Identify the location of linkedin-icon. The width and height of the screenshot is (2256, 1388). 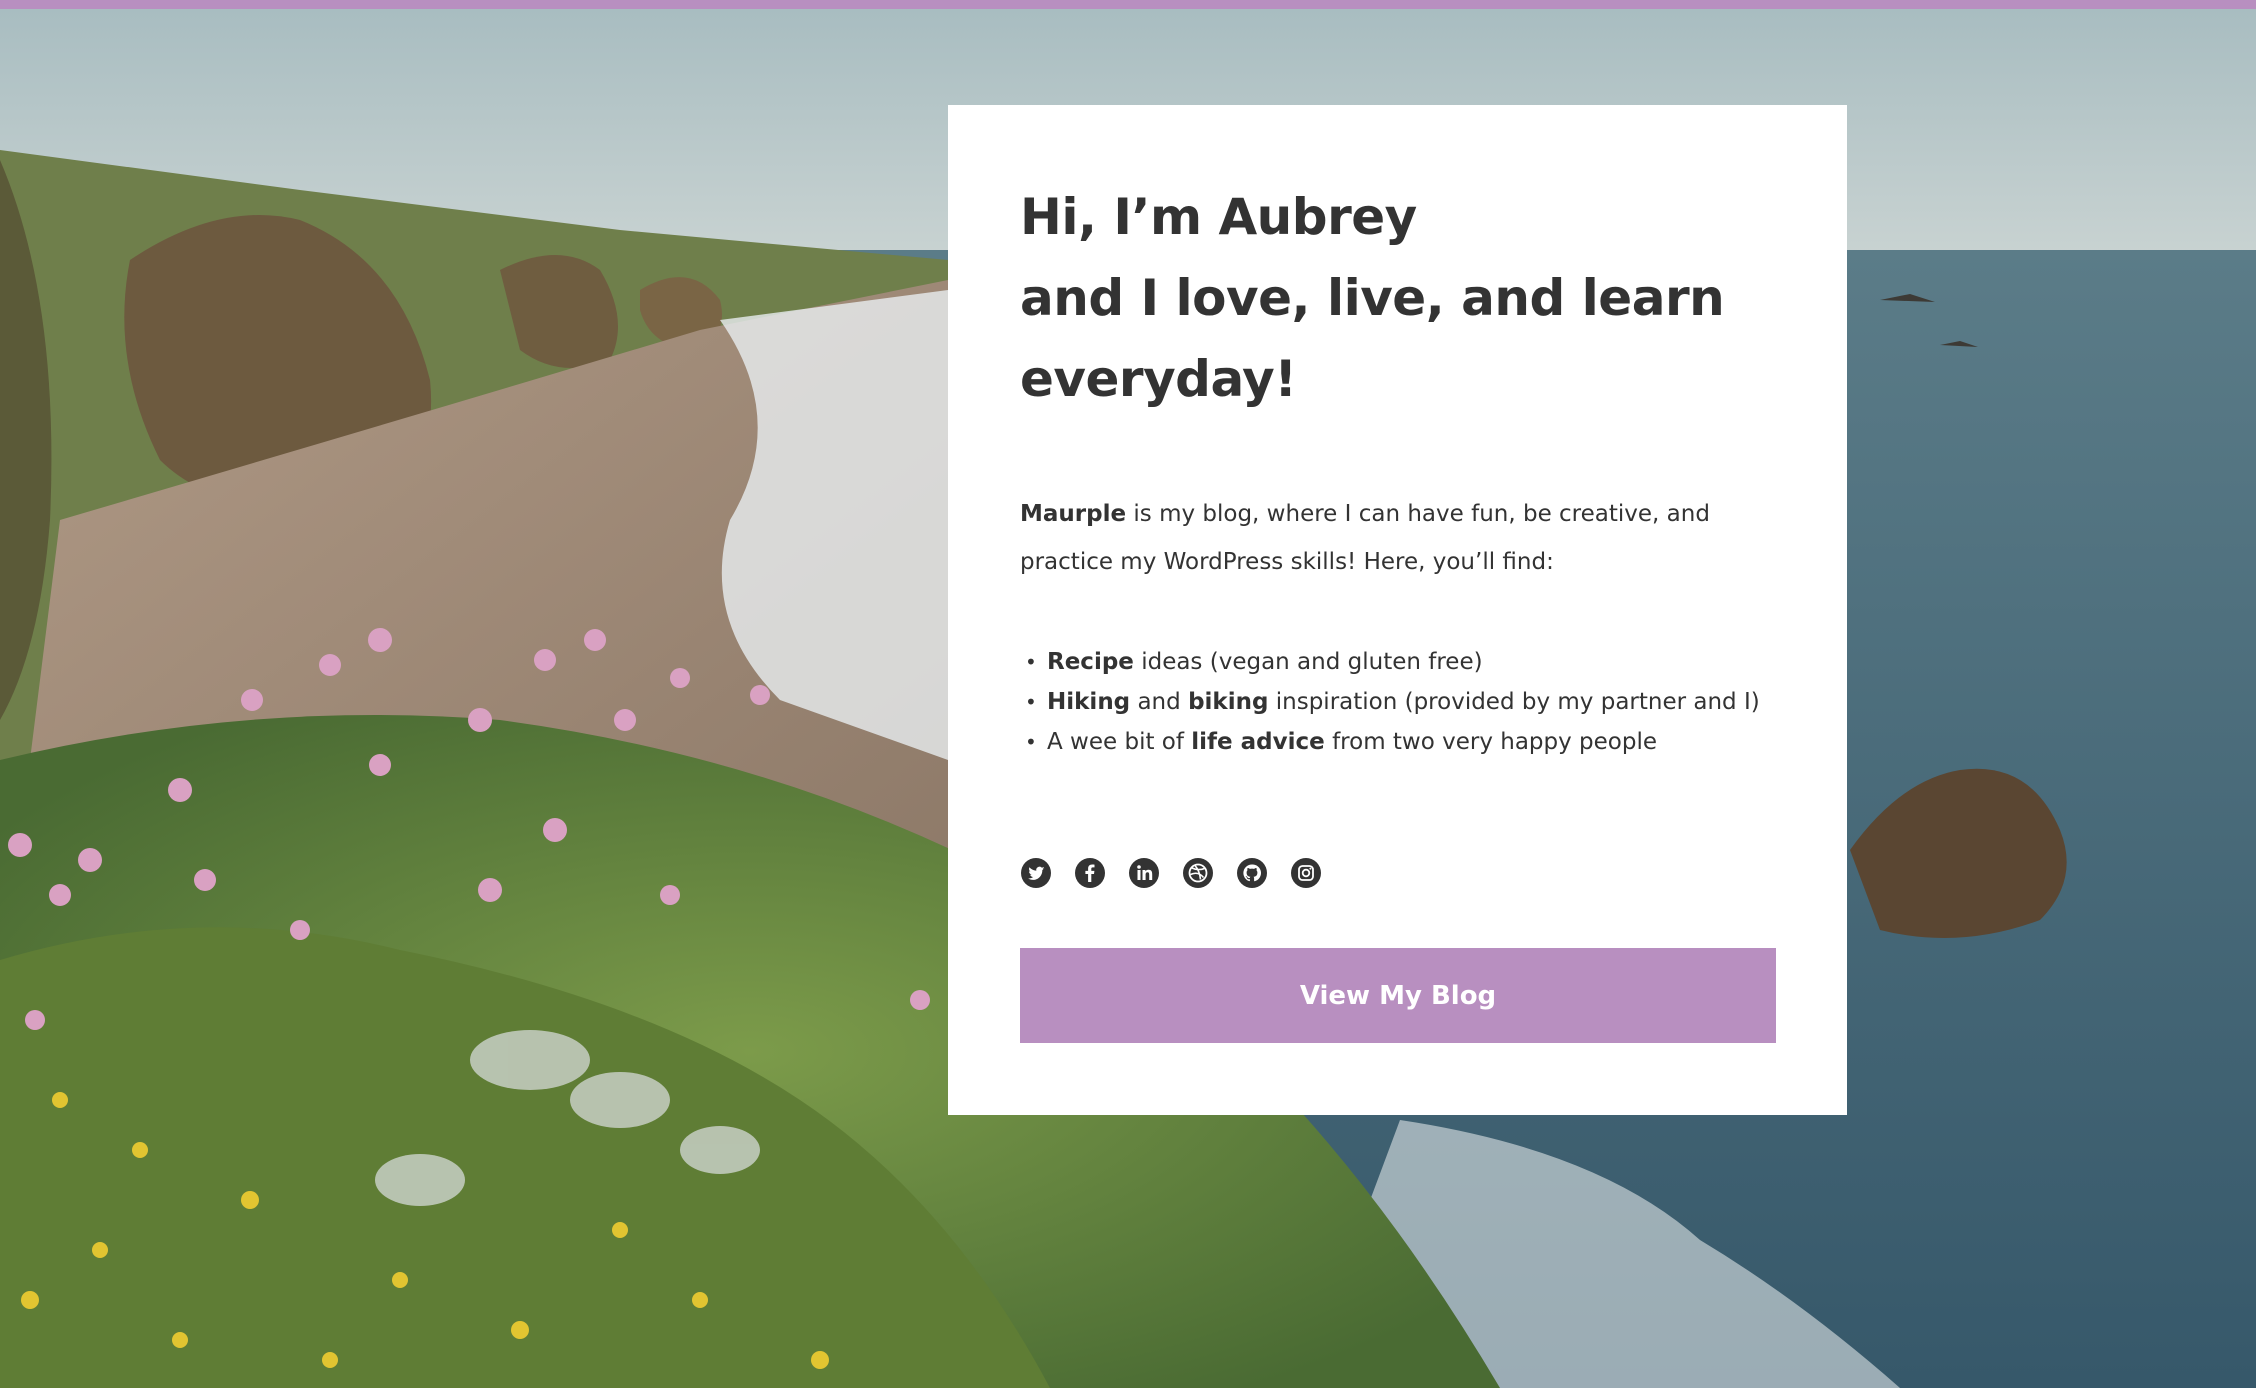
(1144, 873).